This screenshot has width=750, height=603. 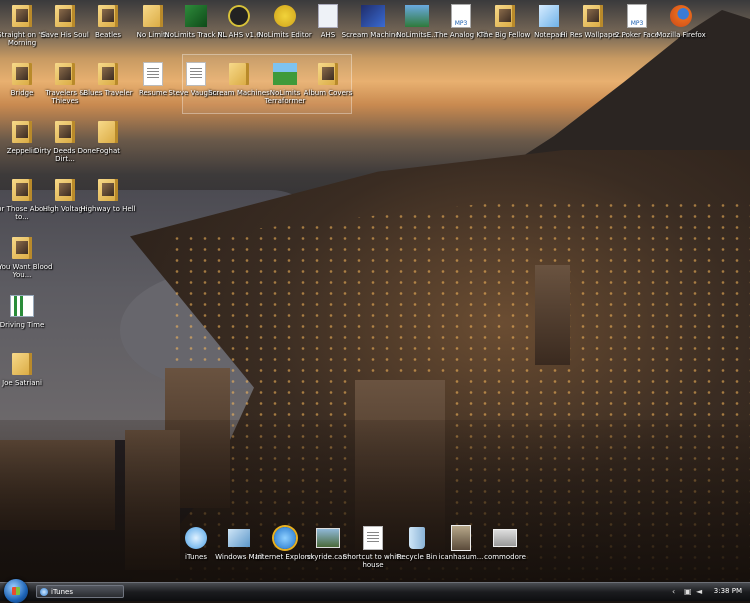 I want to click on recycle-bin-icon, so click(x=417, y=538).